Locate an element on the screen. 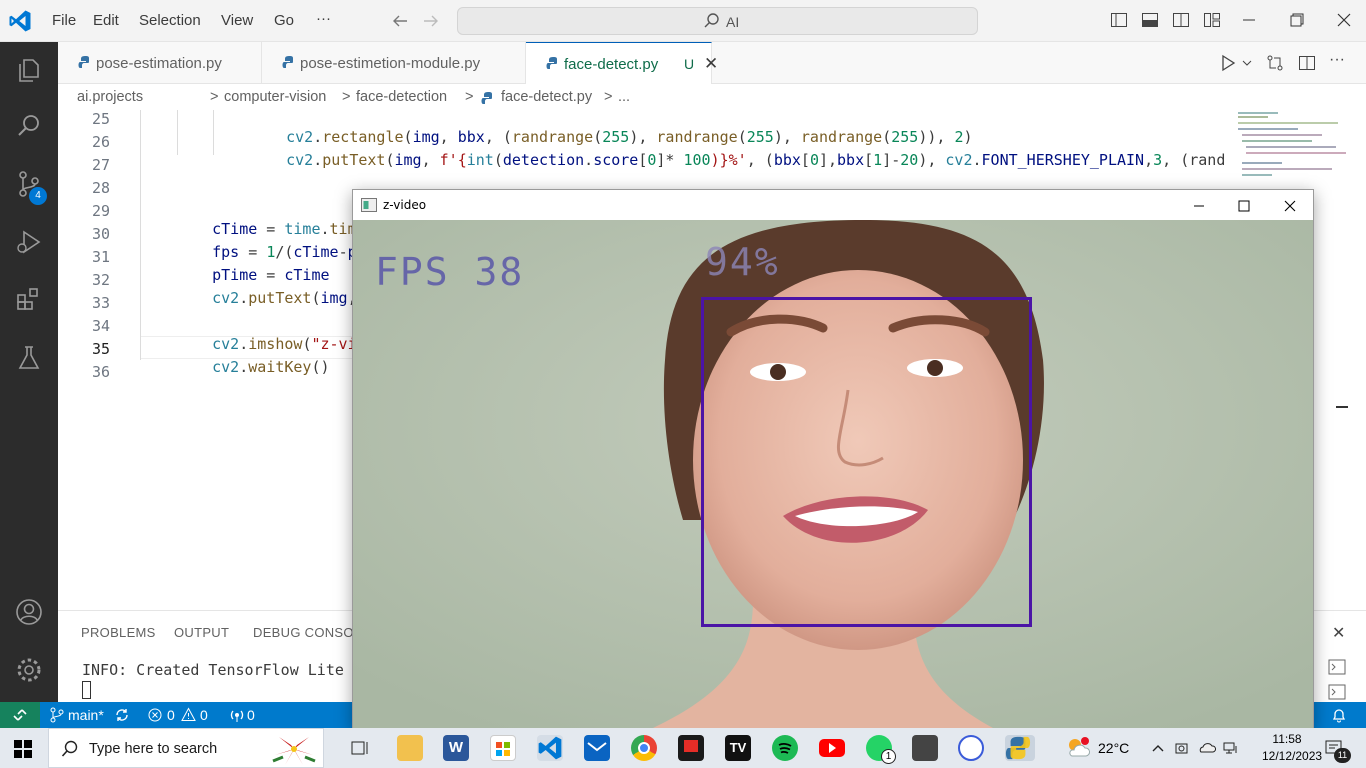  untracked-status-badge: U is located at coordinates (689, 64).